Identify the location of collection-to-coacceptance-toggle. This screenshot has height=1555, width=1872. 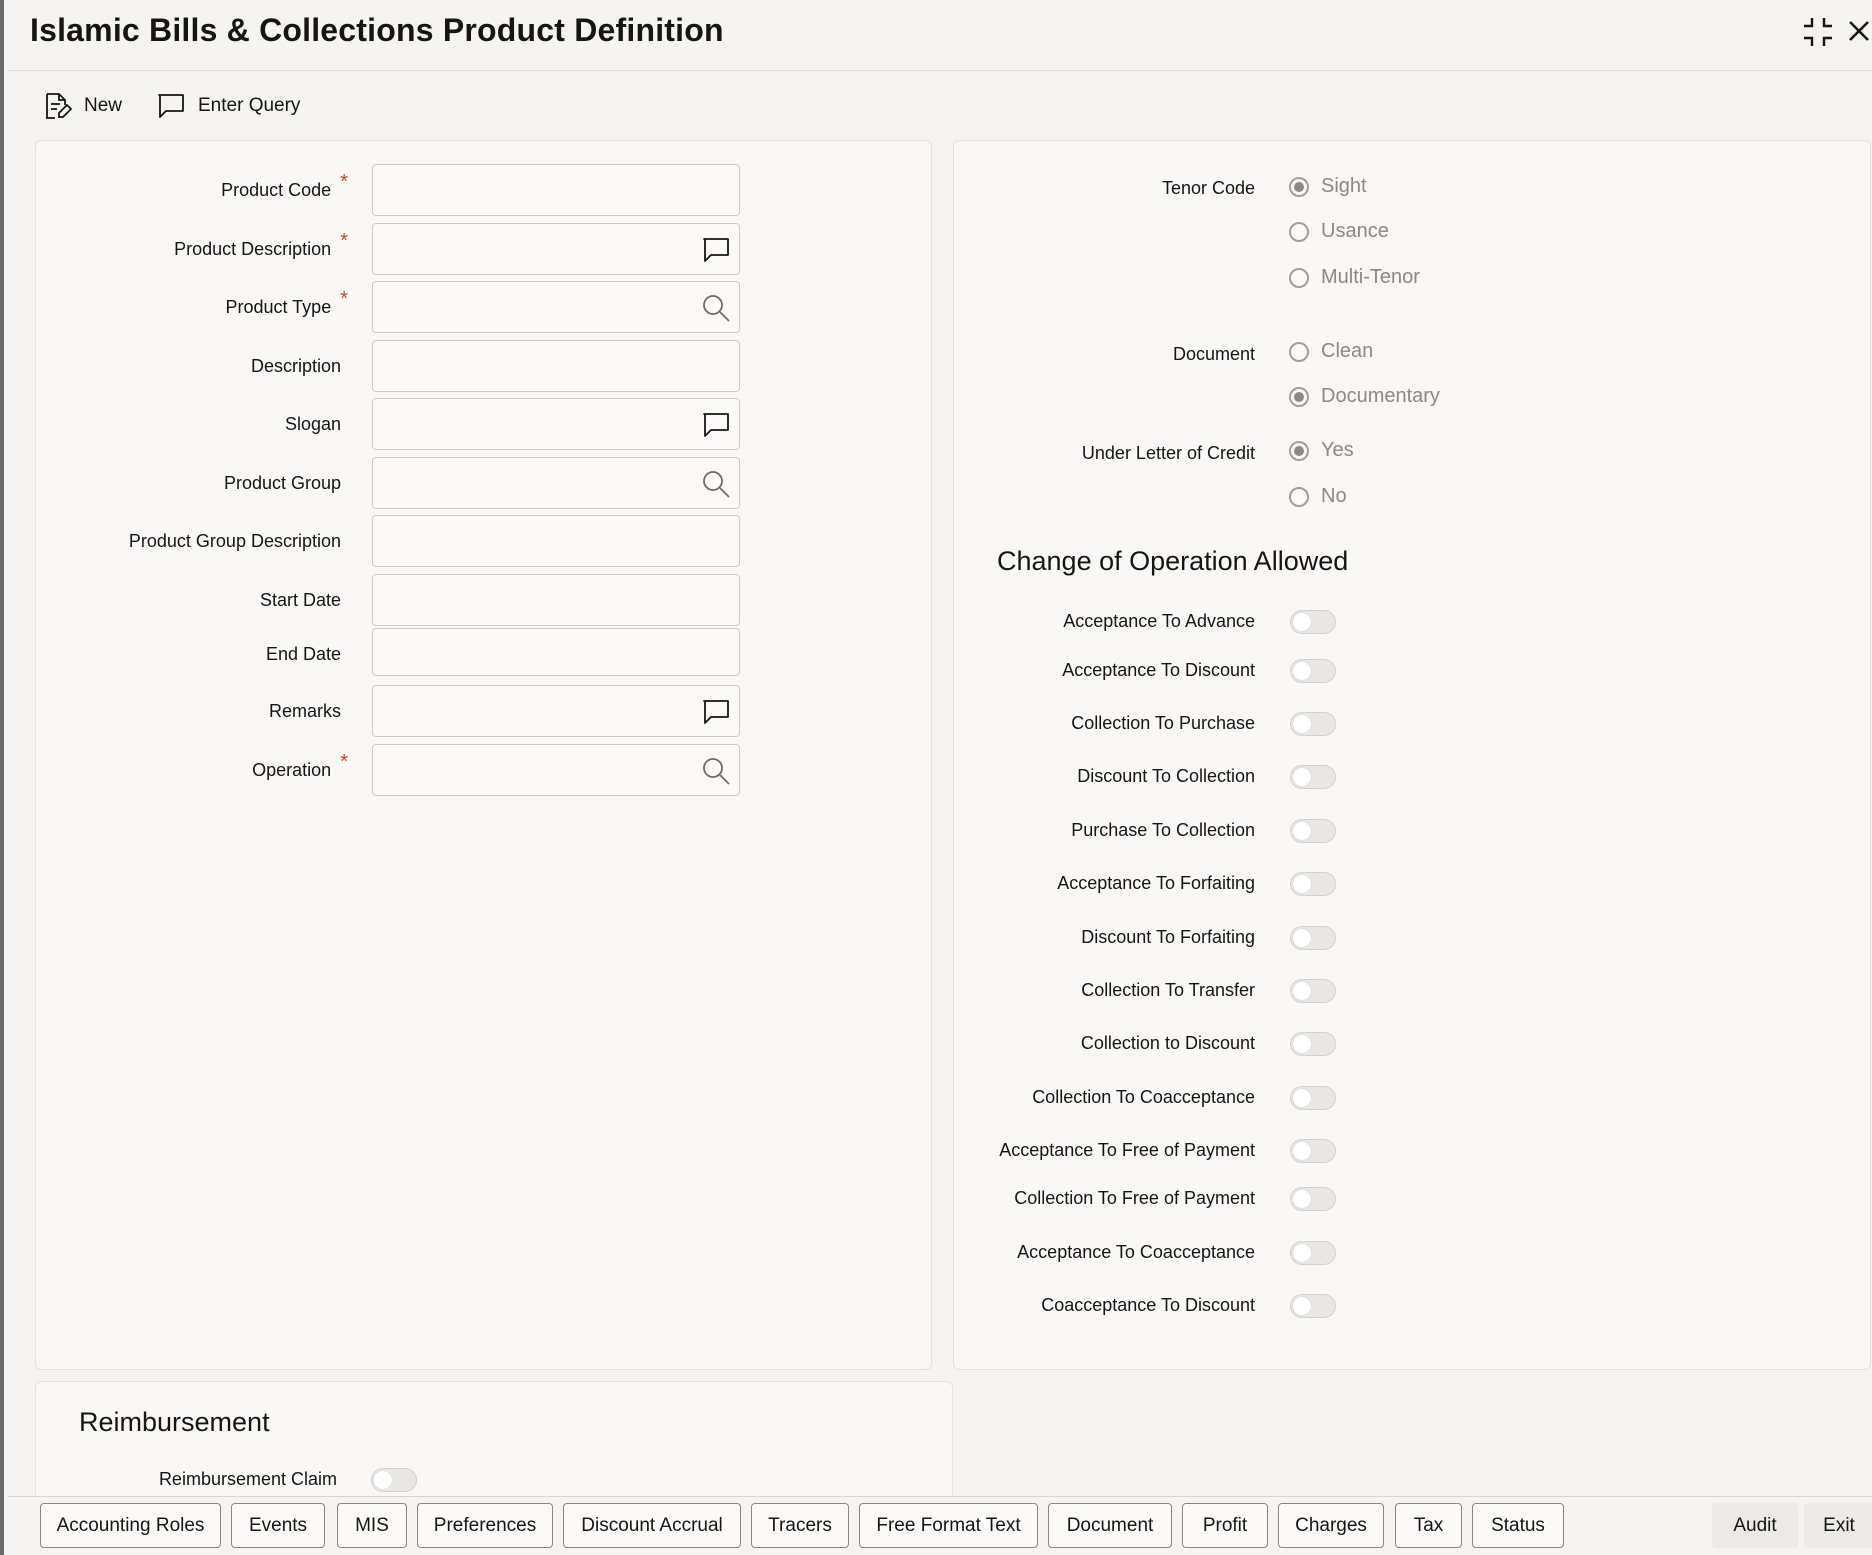
(1313, 1098).